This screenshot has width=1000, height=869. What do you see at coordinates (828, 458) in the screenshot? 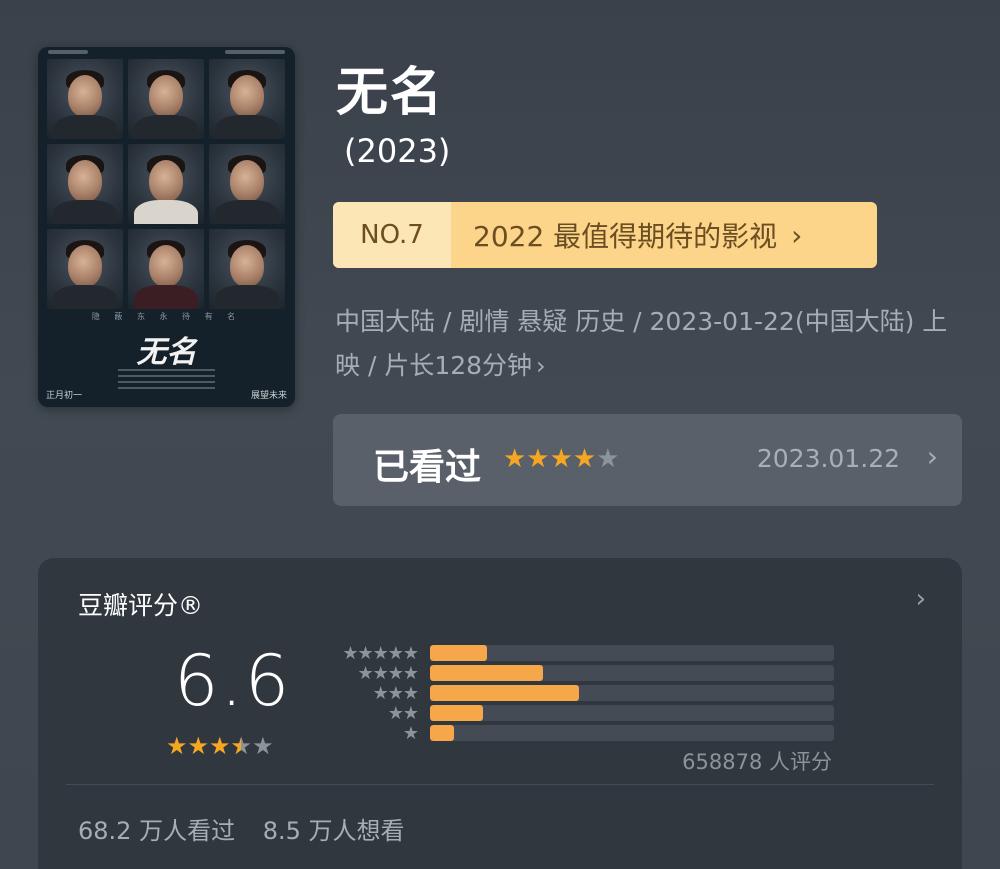
I see `watched-date: 2023.01.22` at bounding box center [828, 458].